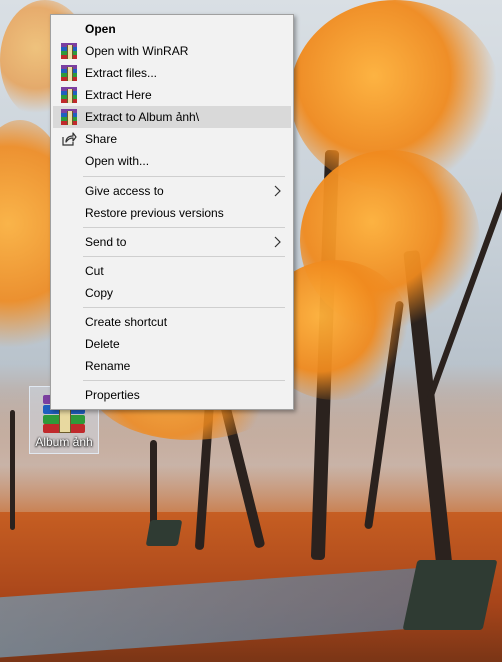 This screenshot has width=502, height=662. What do you see at coordinates (172, 242) in the screenshot?
I see `menu-item-send-to: Send to` at bounding box center [172, 242].